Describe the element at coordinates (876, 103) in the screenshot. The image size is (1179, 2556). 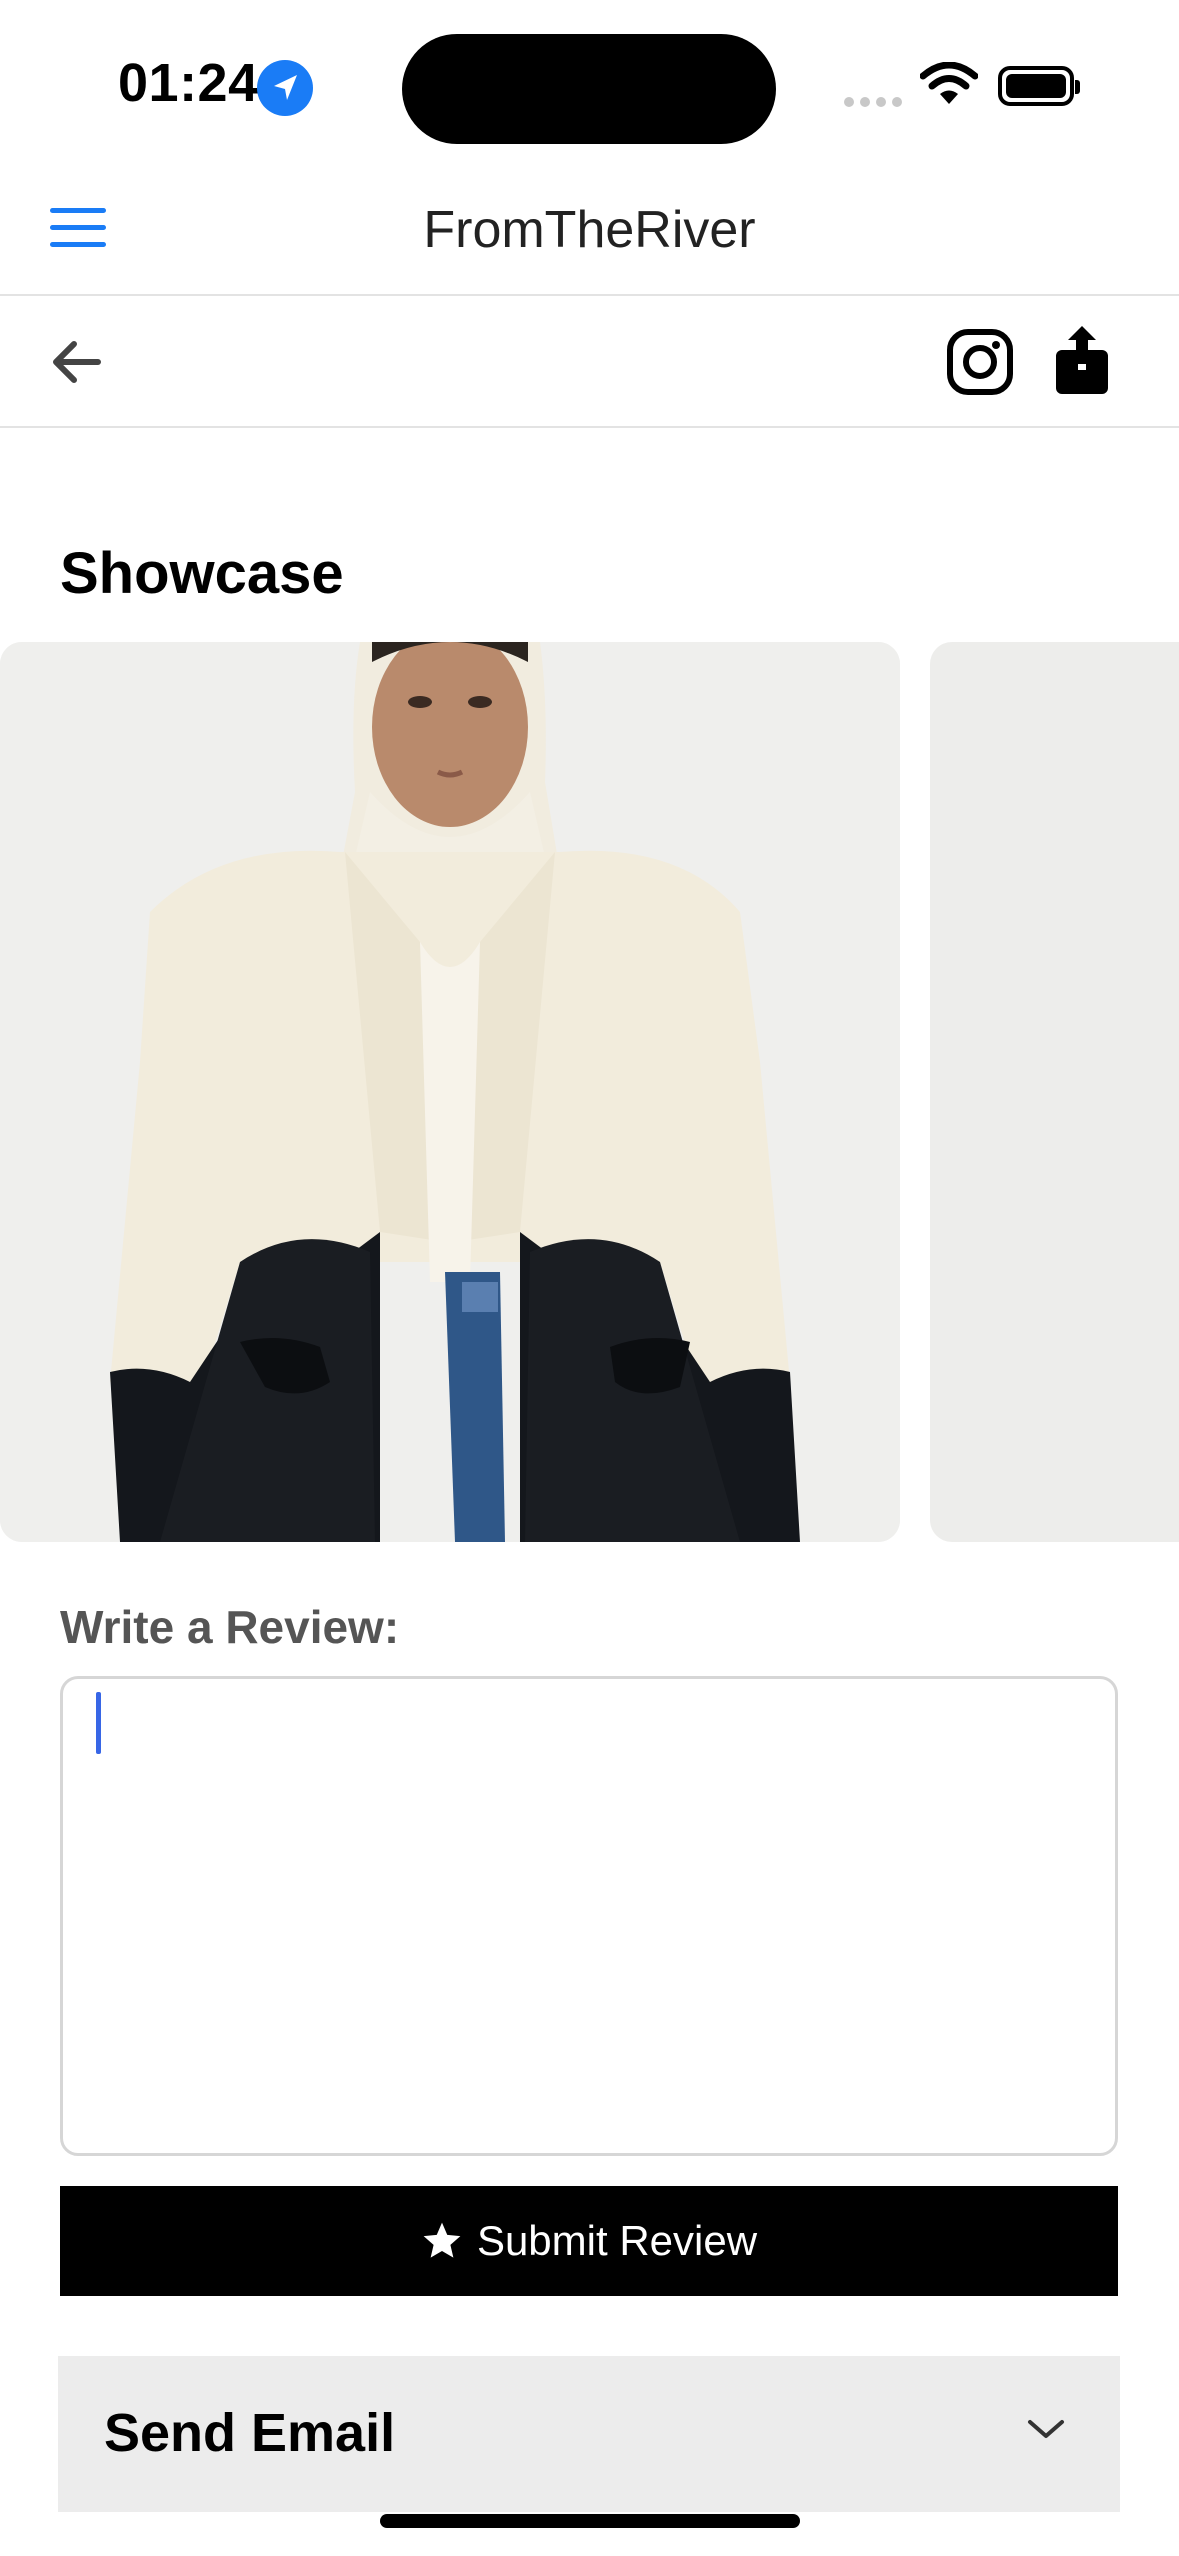
I see `signal-dots-icon` at that location.